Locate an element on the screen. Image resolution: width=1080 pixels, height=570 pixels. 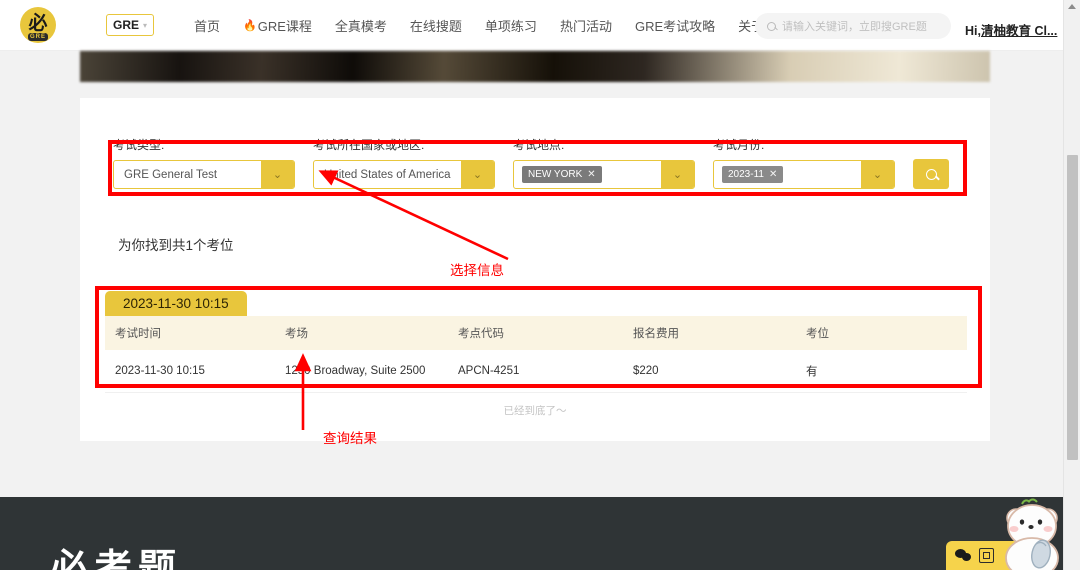
column-header-center-code: 考点代码 is located at coordinates (535, 333).